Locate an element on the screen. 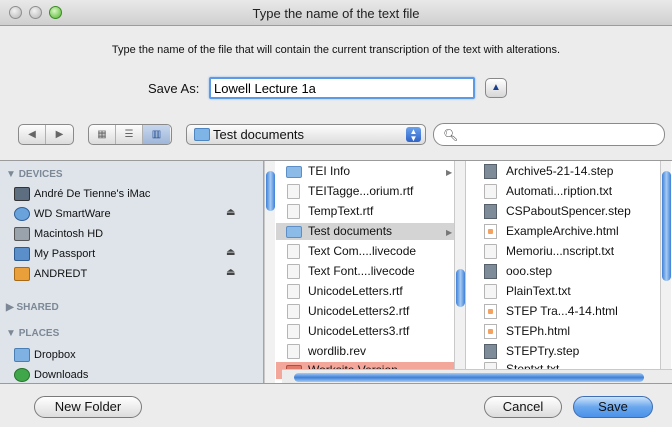 The height and width of the screenshot is (427, 672). list-item-selected: Test documents ▶ is located at coordinates (365, 231).